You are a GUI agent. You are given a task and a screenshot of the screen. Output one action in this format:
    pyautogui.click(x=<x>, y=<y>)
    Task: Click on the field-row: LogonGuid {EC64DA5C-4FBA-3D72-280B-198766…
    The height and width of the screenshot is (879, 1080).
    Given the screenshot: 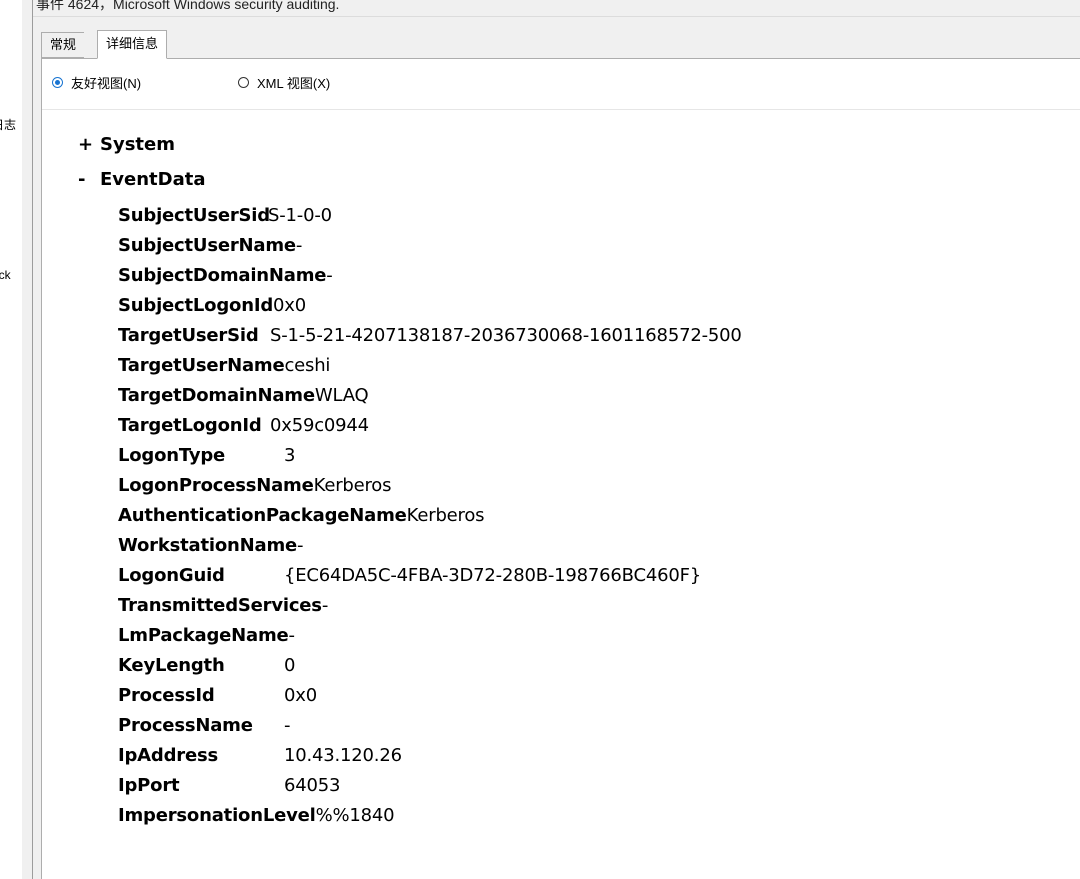 What is the action you would take?
    pyautogui.click(x=430, y=575)
    